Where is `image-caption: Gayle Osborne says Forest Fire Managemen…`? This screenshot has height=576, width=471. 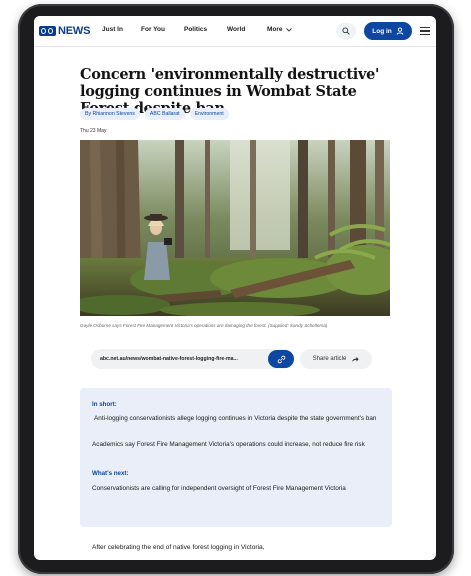
image-caption: Gayle Osborne says Forest Fire Managemen… is located at coordinates (204, 325).